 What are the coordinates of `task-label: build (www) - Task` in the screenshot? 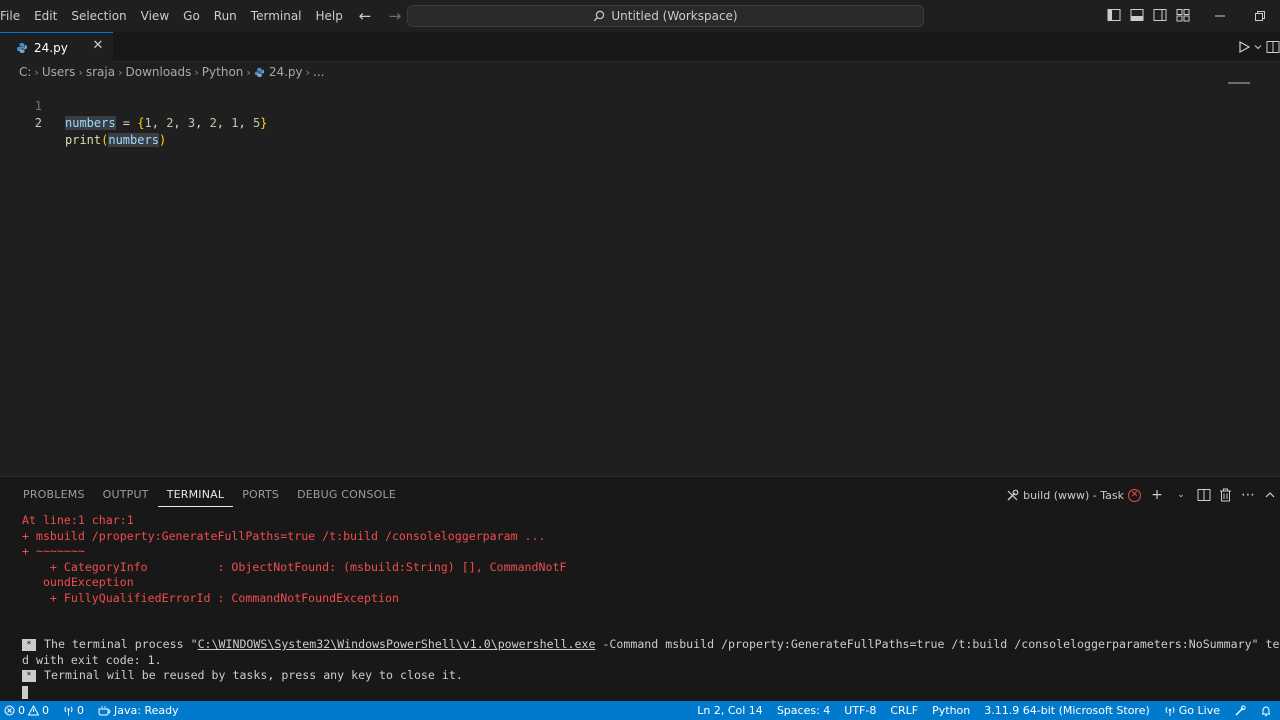 It's located at (1073, 495).